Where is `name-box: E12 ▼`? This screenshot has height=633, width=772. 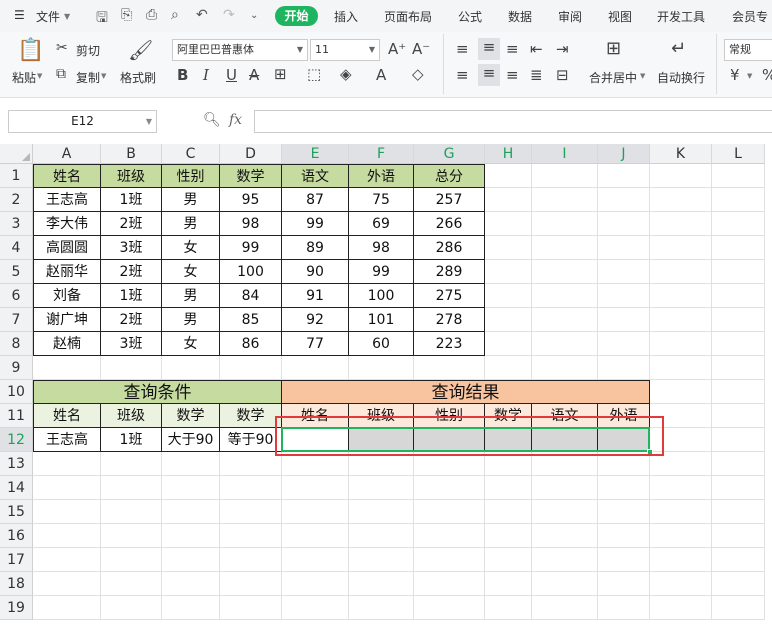
name-box: E12 ▼ is located at coordinates (82, 121).